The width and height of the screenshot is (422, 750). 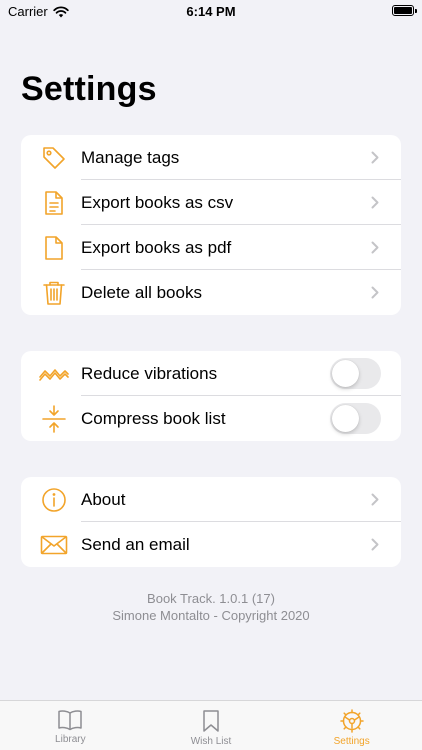 I want to click on status-time: 6:14 PM, so click(x=211, y=11).